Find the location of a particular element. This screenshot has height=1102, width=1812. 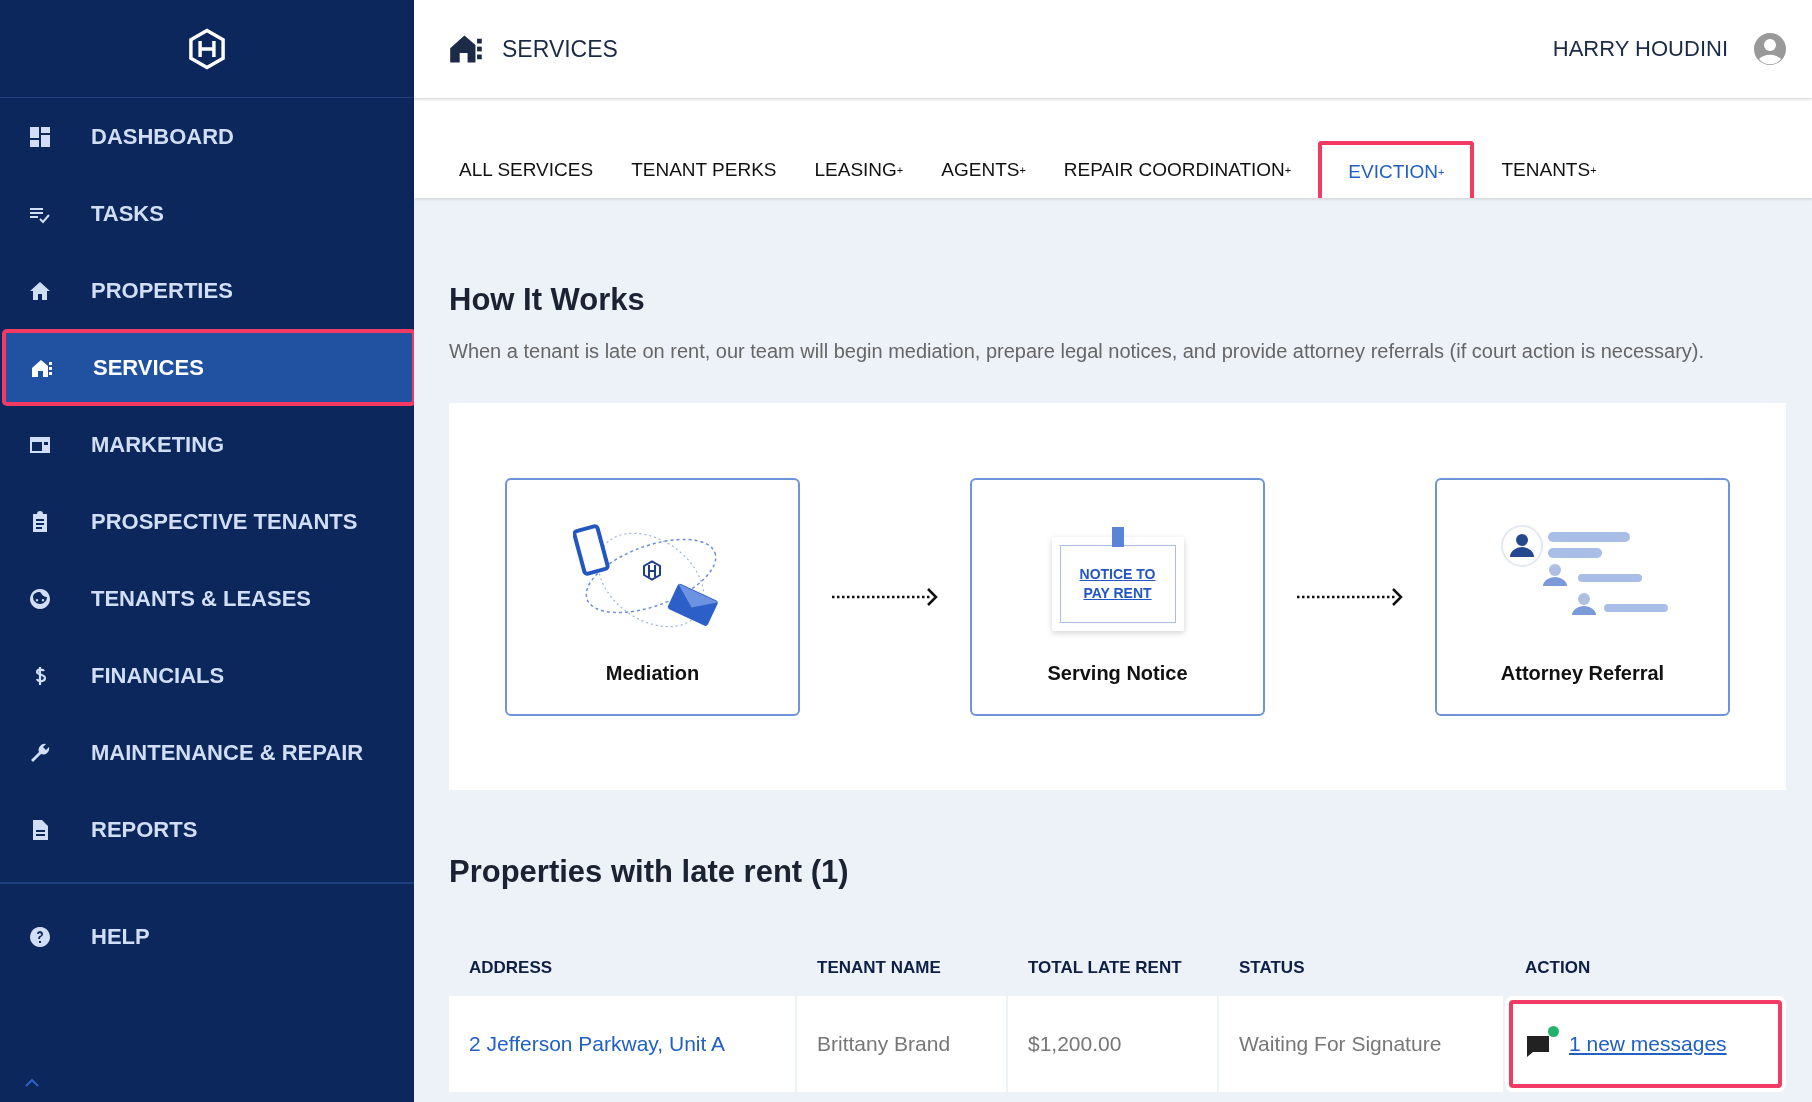

step-label: Mediation is located at coordinates (652, 673).